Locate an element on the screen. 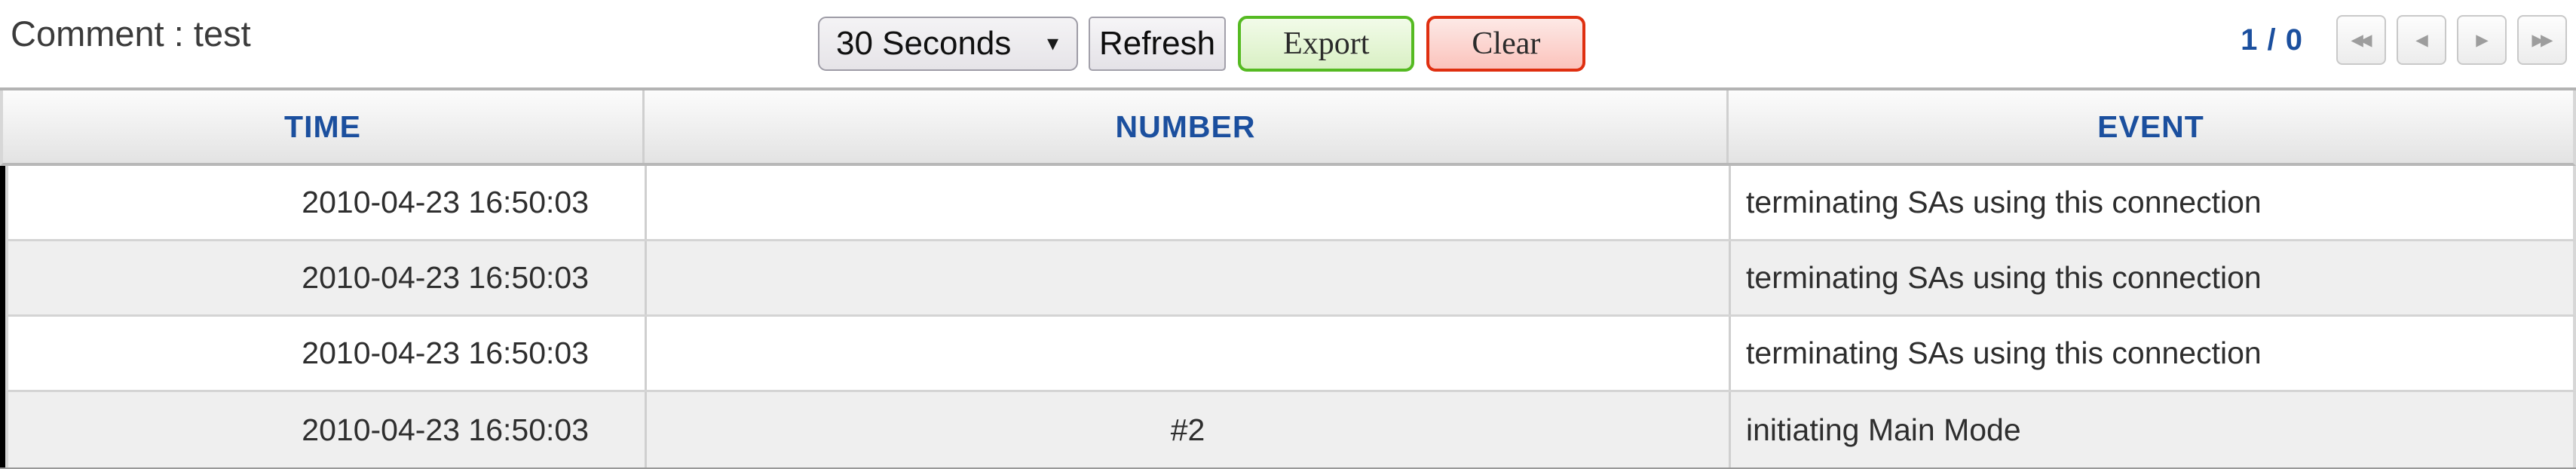 The width and height of the screenshot is (2576, 469). interval-select-wrapper: 30 Seconds ▾ is located at coordinates (948, 44).